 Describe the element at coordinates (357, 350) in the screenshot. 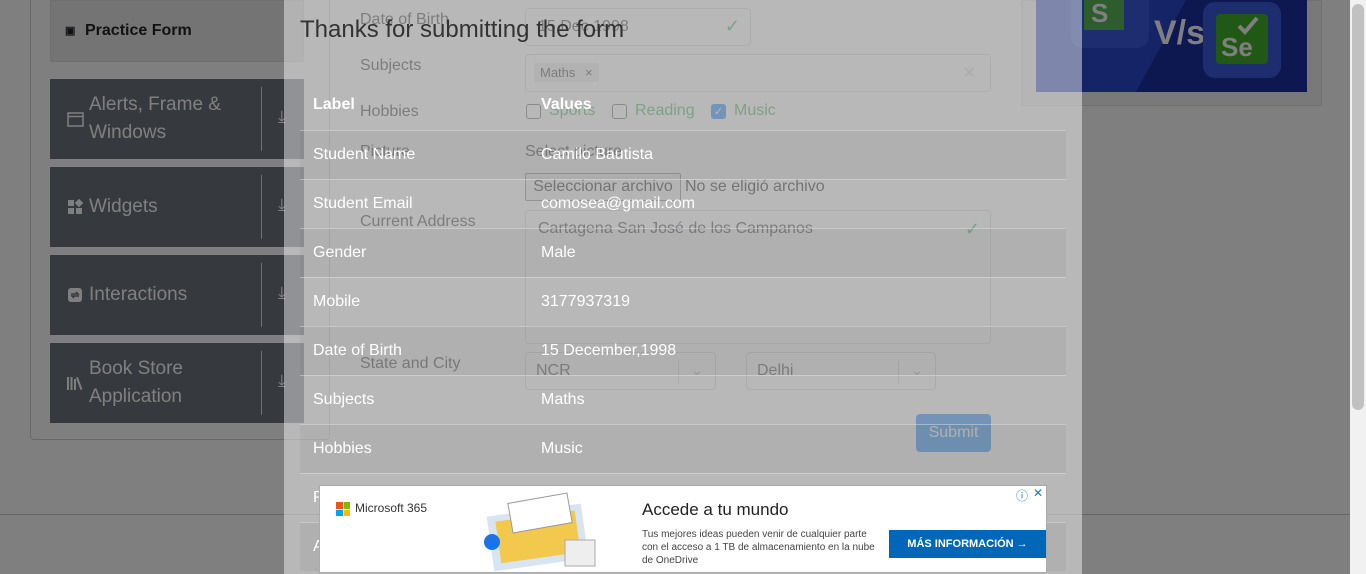

I see `row-label: Date of Birth` at that location.